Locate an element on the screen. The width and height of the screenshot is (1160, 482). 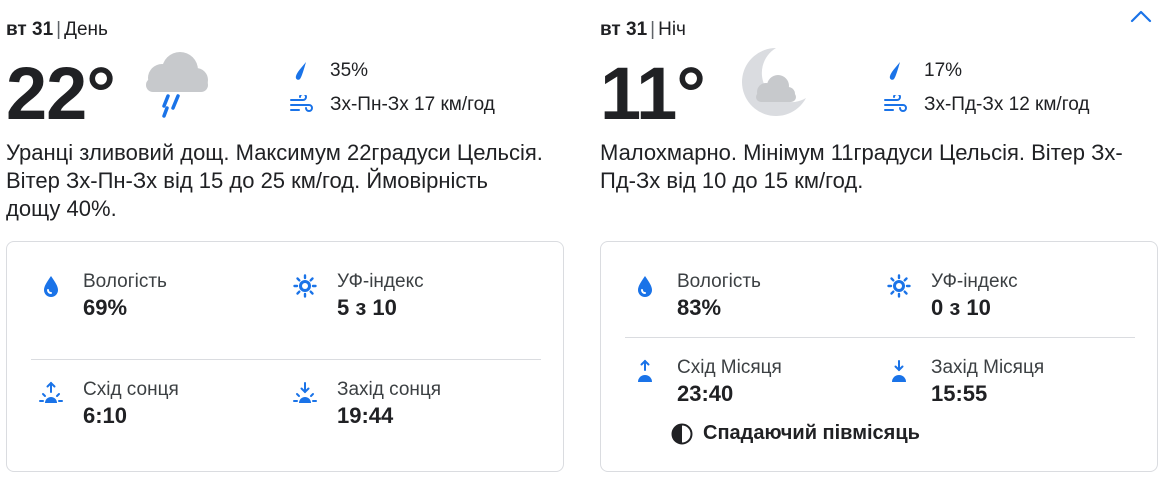
chevron-up-icon is located at coordinates (1141, 18).